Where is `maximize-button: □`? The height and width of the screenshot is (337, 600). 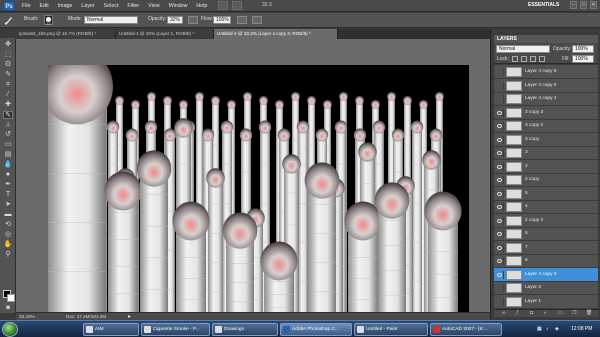 maximize-button: □ is located at coordinates (583, 5).